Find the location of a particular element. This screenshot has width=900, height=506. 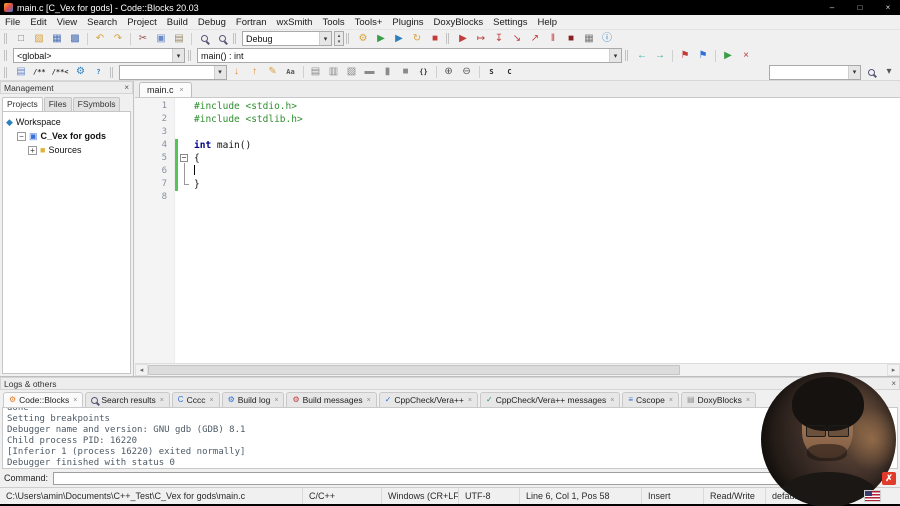

tree-item-sources: + ■ Sources is located at coordinates (66, 150).